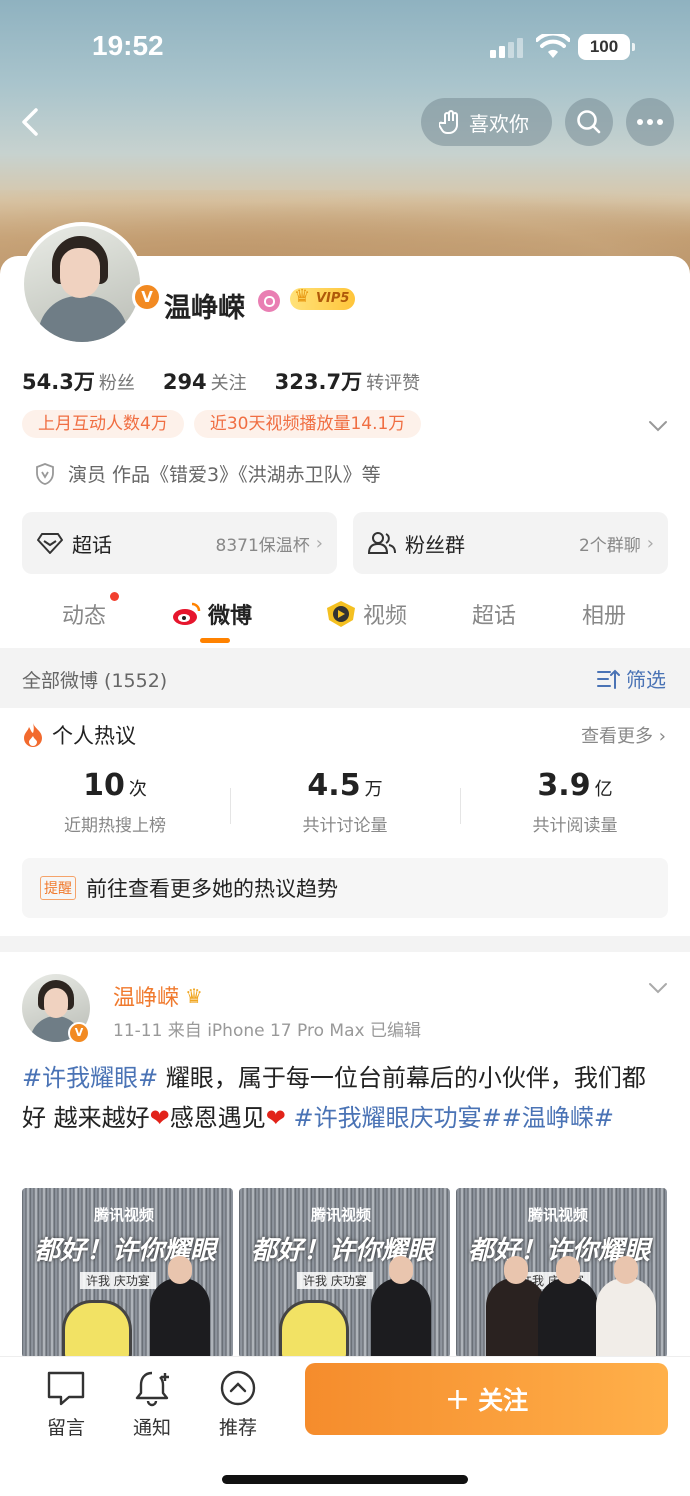 The height and width of the screenshot is (1496, 690). I want to click on crown-icon: ♛, so click(194, 996).